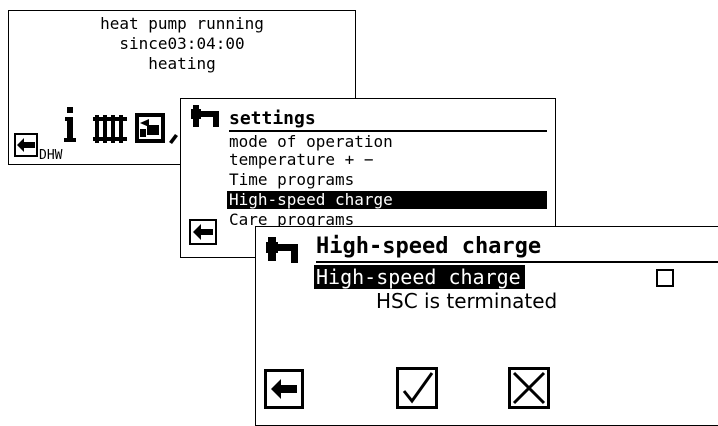 Image resolution: width=718 pixels, height=426 pixels. I want to click on status-line-1: heat pump running, so click(182, 23).